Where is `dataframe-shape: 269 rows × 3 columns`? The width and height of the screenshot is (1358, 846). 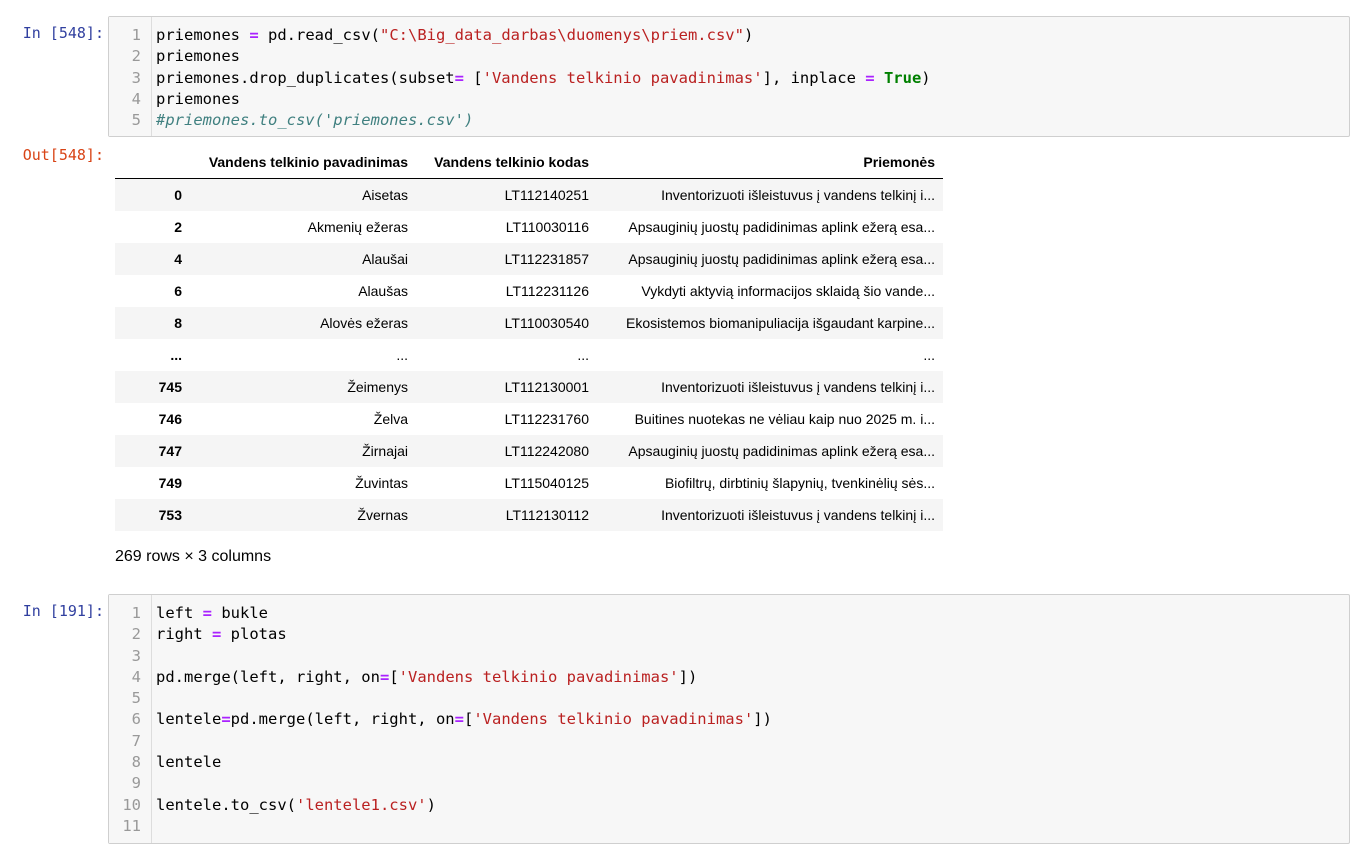
dataframe-shape: 269 rows × 3 columns is located at coordinates (193, 556).